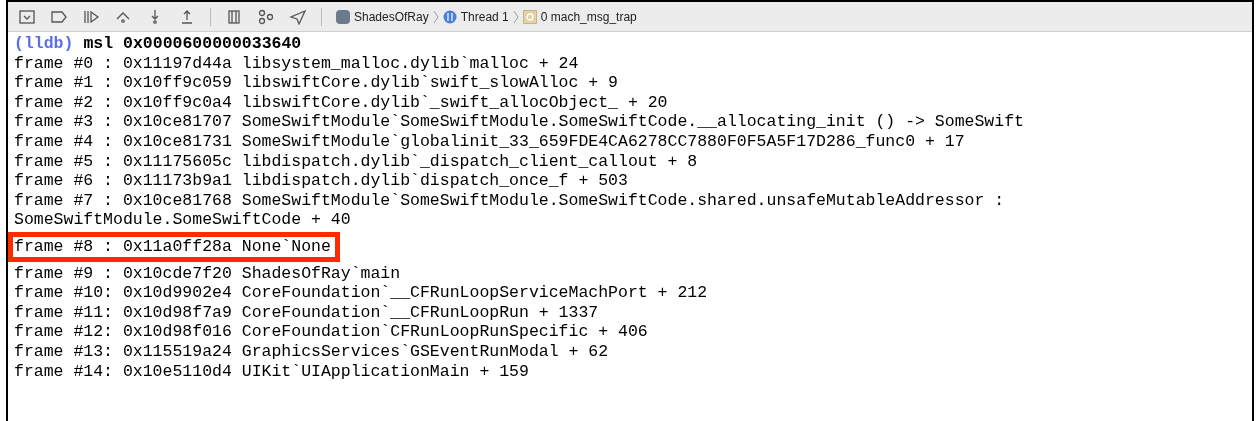  Describe the element at coordinates (44, 44) in the screenshot. I see `lldb-prompt: (lldb)` at that location.